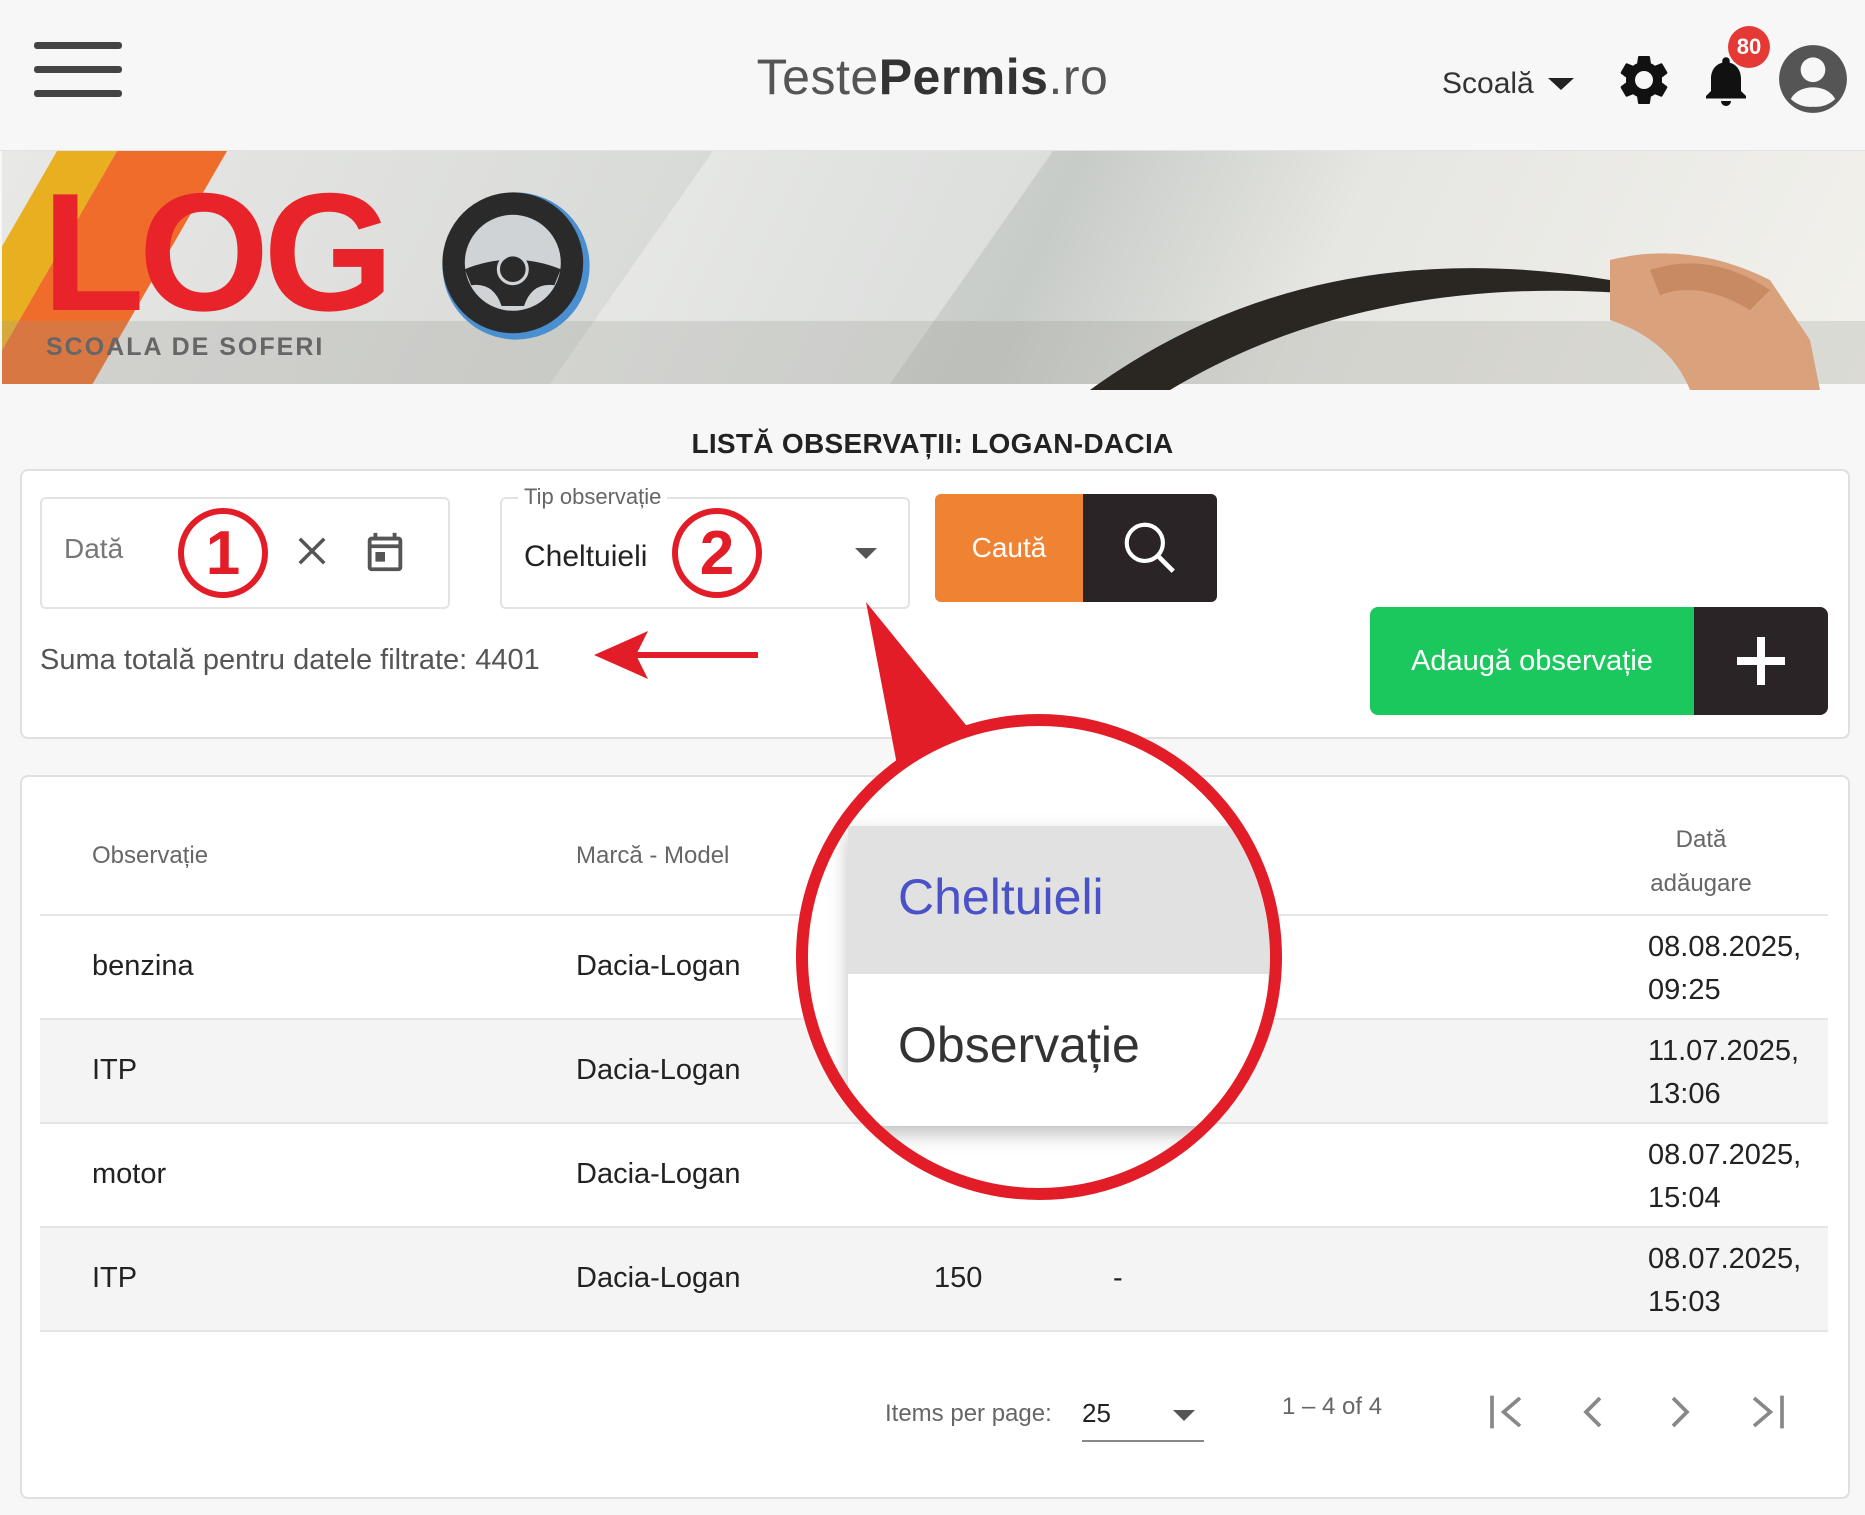 This screenshot has height=1515, width=1865. What do you see at coordinates (1684, 1198) in the screenshot?
I see `cell-time: 15:04` at bounding box center [1684, 1198].